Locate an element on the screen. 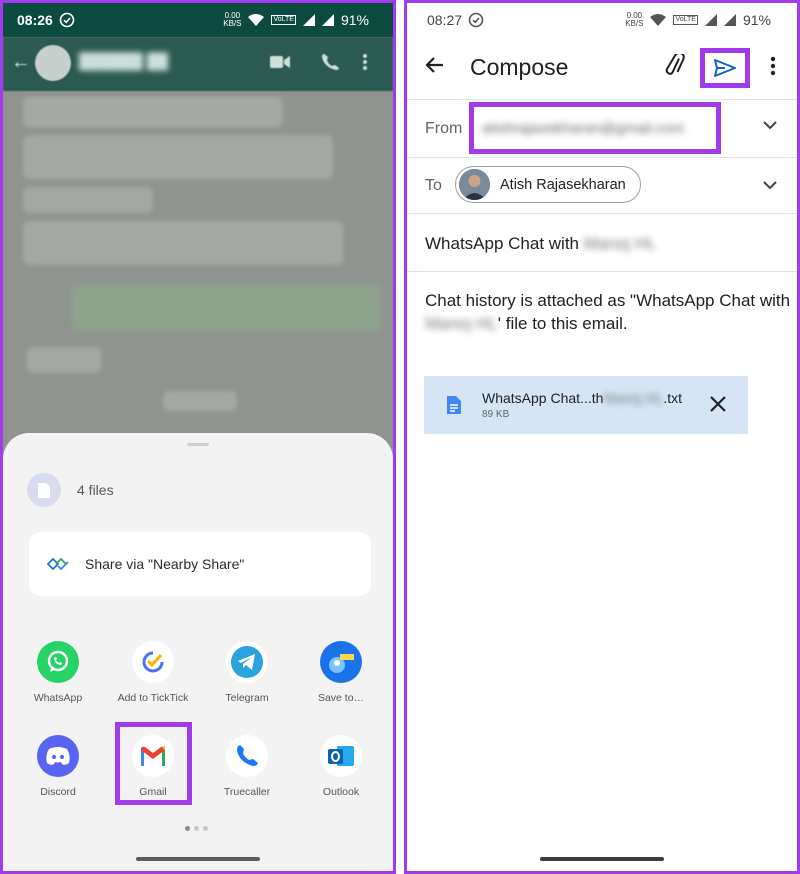 The image size is (800, 874). telegram-icon is located at coordinates (247, 662).